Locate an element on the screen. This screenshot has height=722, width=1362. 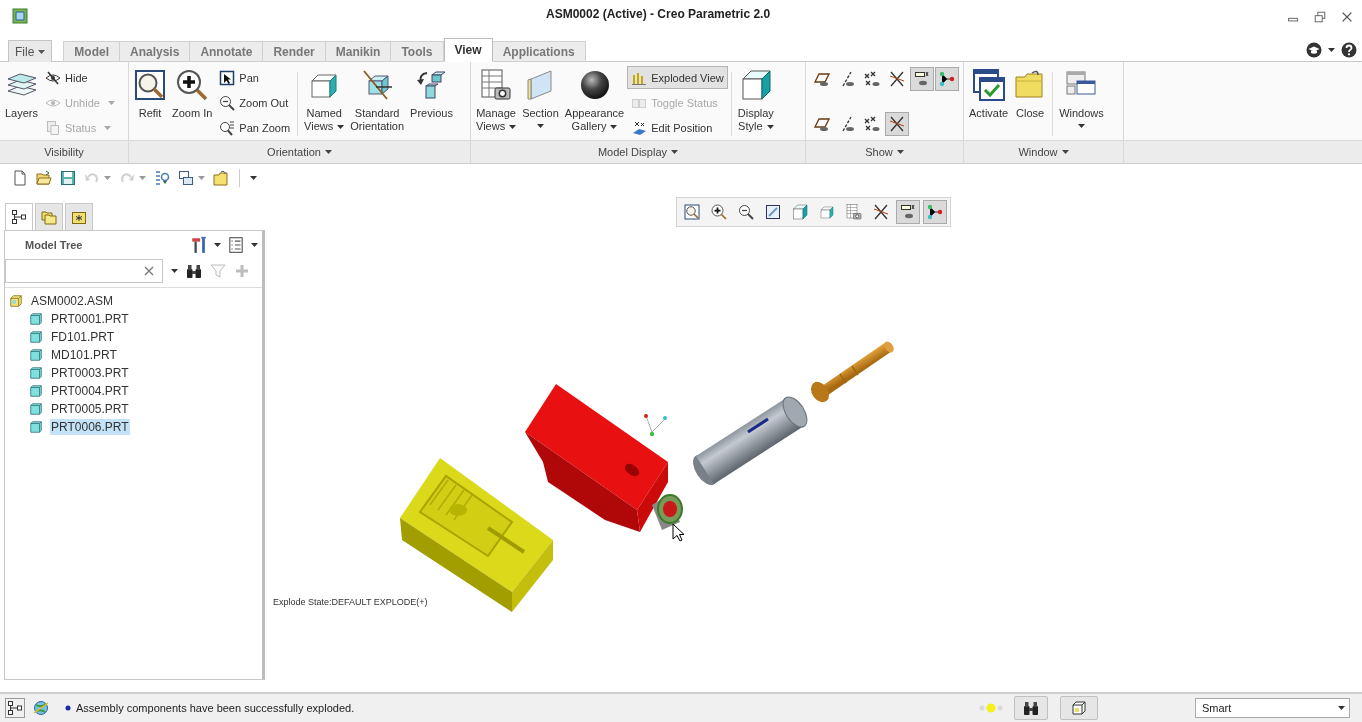
box-icon is located at coordinates (1079, 708).